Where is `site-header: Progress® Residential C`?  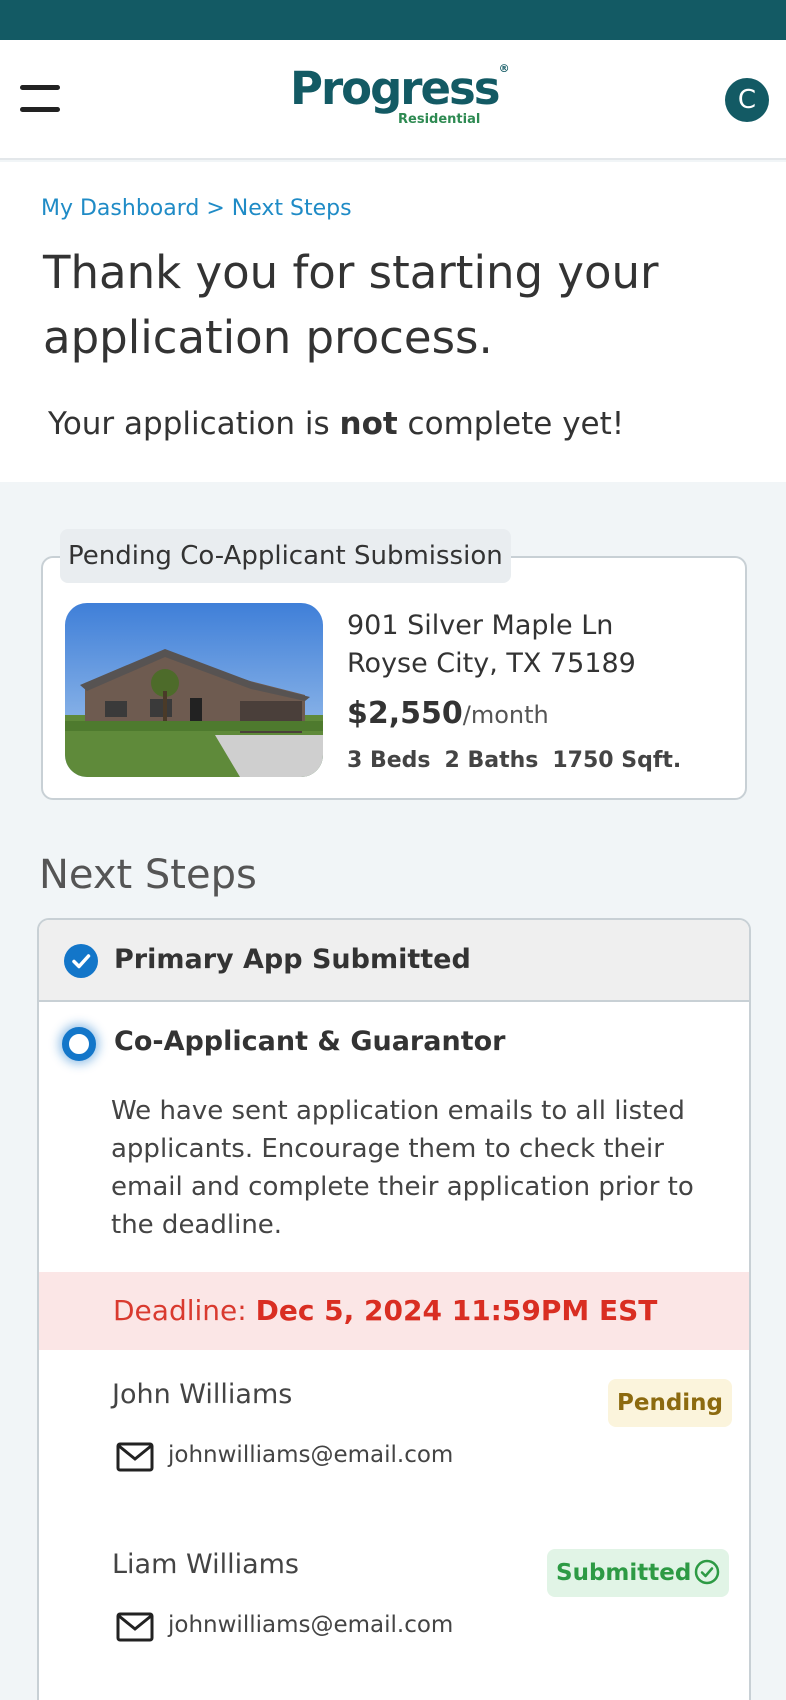 site-header: Progress® Residential C is located at coordinates (393, 100).